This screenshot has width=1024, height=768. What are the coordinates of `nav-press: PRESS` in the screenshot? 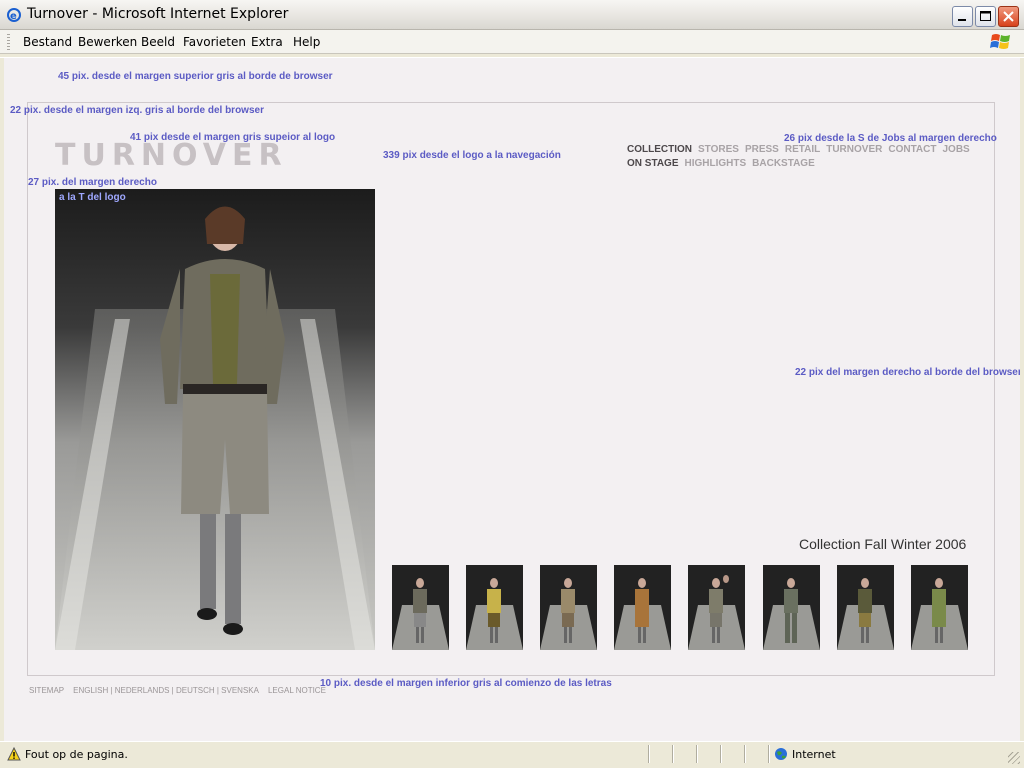 It's located at (762, 149).